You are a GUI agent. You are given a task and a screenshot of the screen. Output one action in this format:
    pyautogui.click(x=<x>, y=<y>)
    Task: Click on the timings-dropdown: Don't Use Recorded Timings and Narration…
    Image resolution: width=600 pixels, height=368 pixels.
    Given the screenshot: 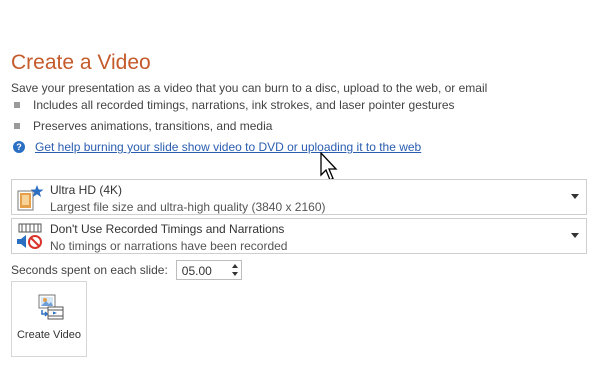 What is the action you would take?
    pyautogui.click(x=299, y=236)
    